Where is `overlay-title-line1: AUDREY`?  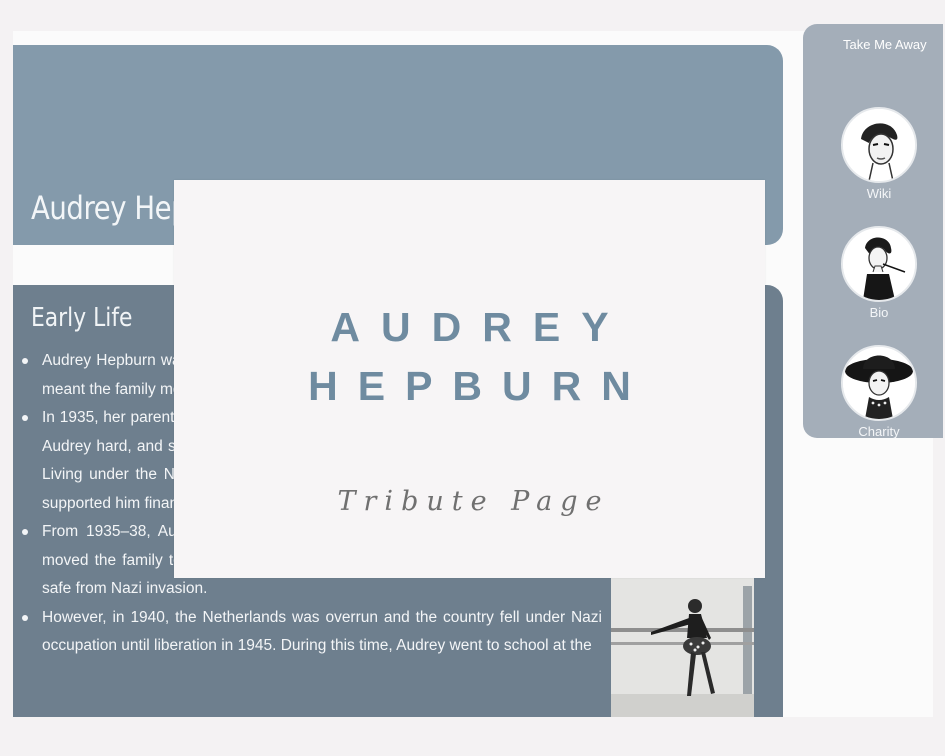 overlay-title-line1: AUDREY is located at coordinates (480, 327).